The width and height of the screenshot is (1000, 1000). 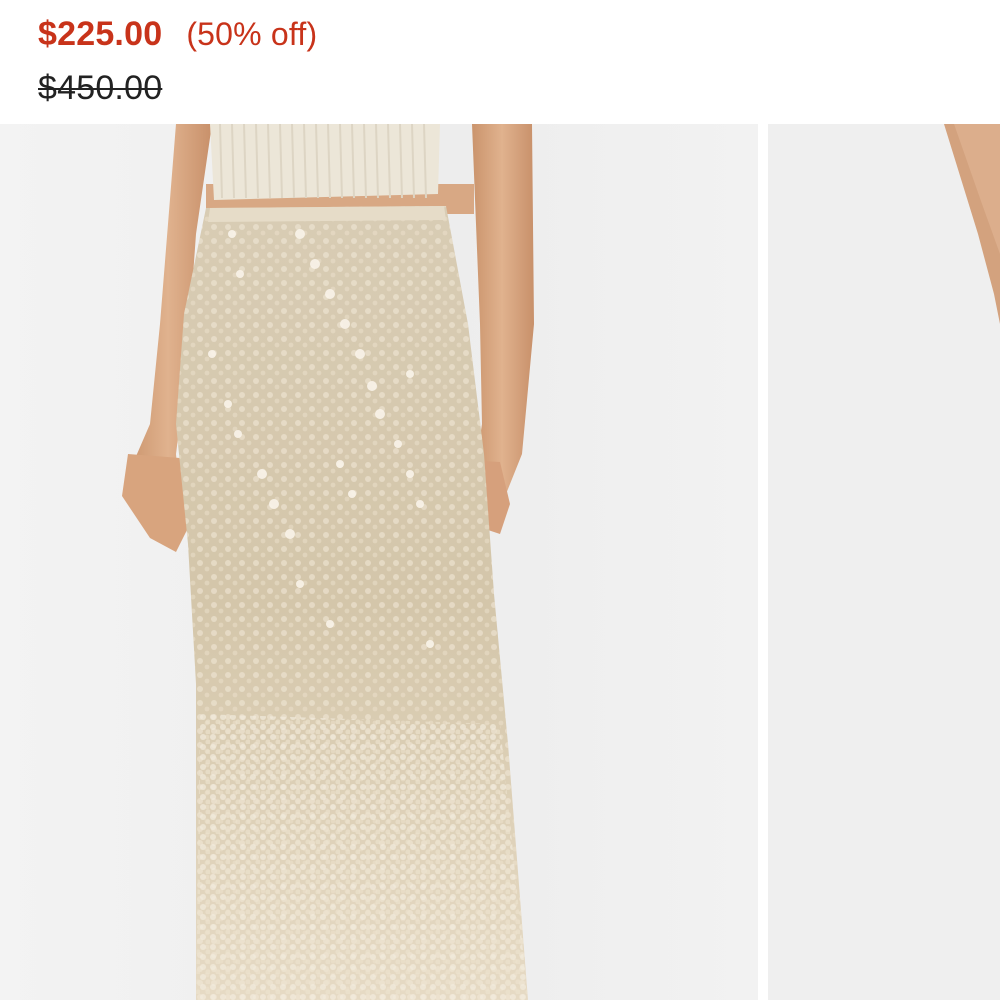 I want to click on sale-row: $225.00 (50% off), so click(x=238, y=36).